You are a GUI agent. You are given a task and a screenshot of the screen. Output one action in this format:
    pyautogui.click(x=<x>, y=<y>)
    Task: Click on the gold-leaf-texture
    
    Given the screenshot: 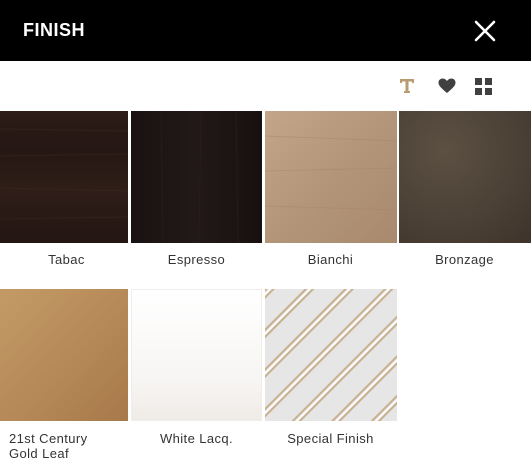 What is the action you would take?
    pyautogui.click(x=64, y=355)
    